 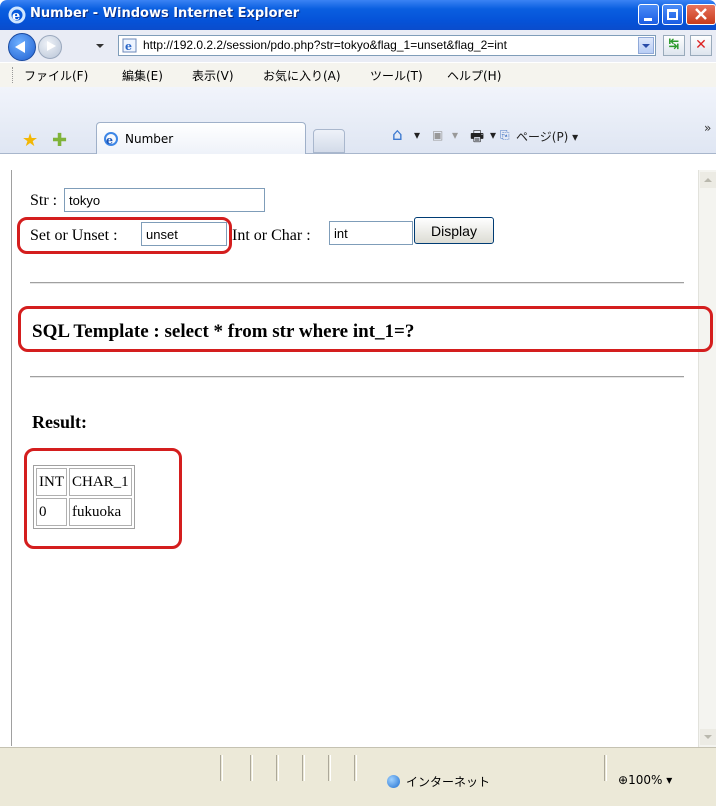 I want to click on address-dropdown-button, so click(x=646, y=45).